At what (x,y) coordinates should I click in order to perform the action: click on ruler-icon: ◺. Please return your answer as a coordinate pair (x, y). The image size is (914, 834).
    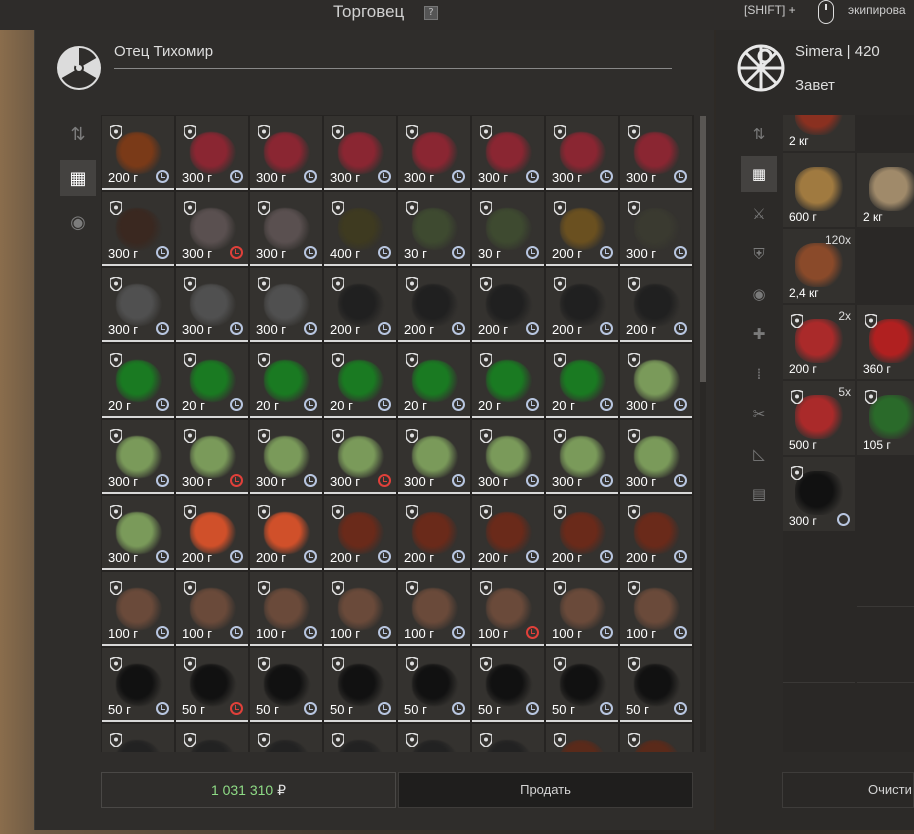
    Looking at the image, I should click on (759, 454).